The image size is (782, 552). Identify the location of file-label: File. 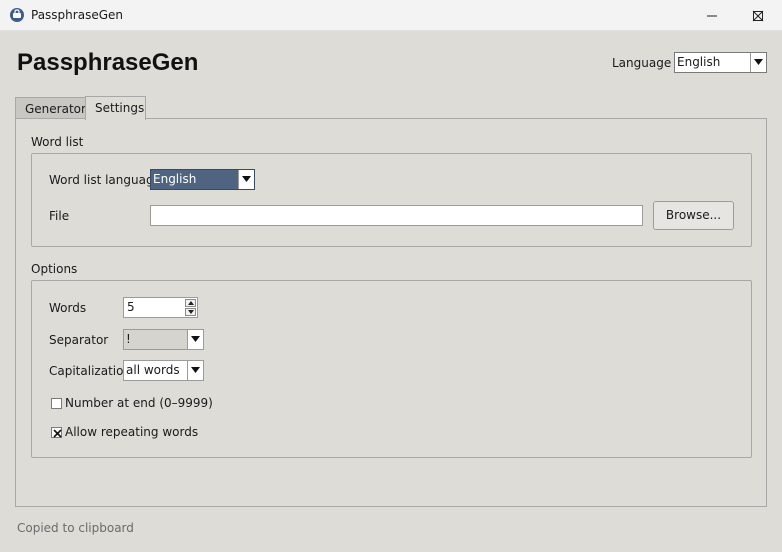
(59, 216).